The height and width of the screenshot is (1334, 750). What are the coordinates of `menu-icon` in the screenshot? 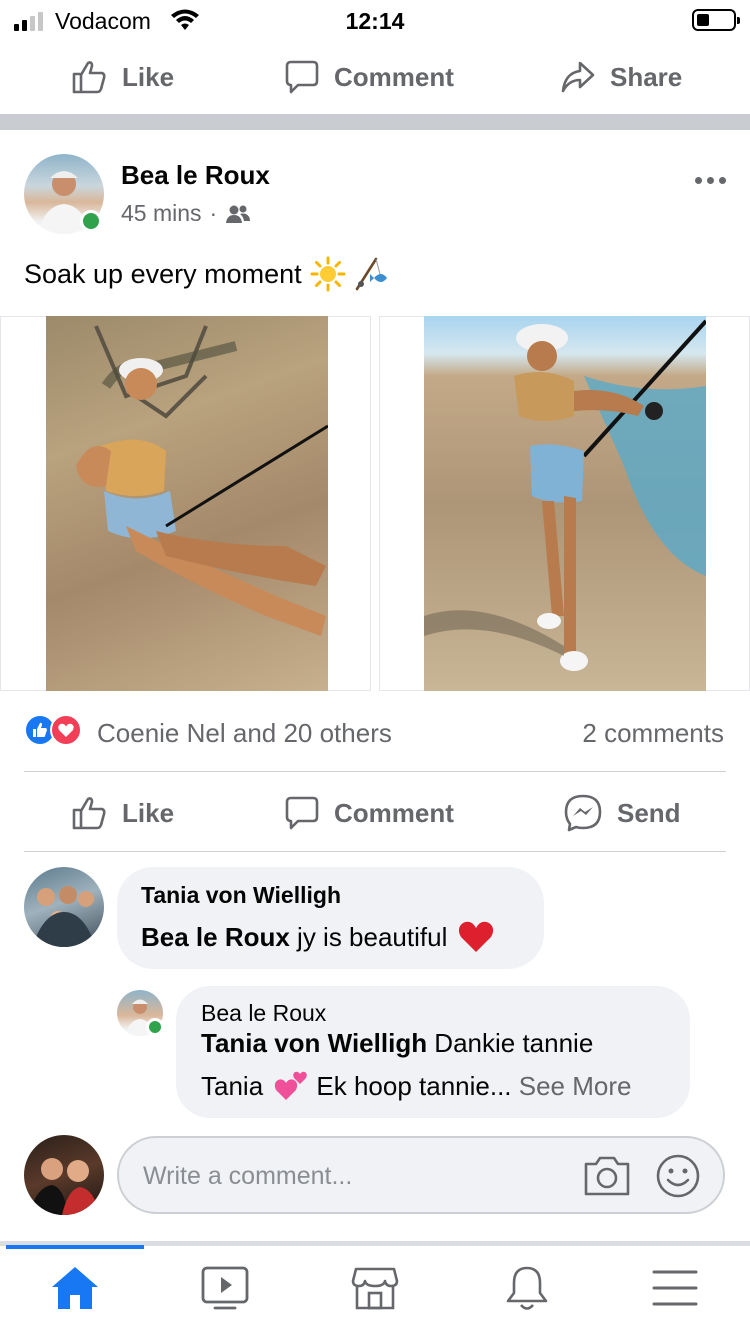 It's located at (675, 1288).